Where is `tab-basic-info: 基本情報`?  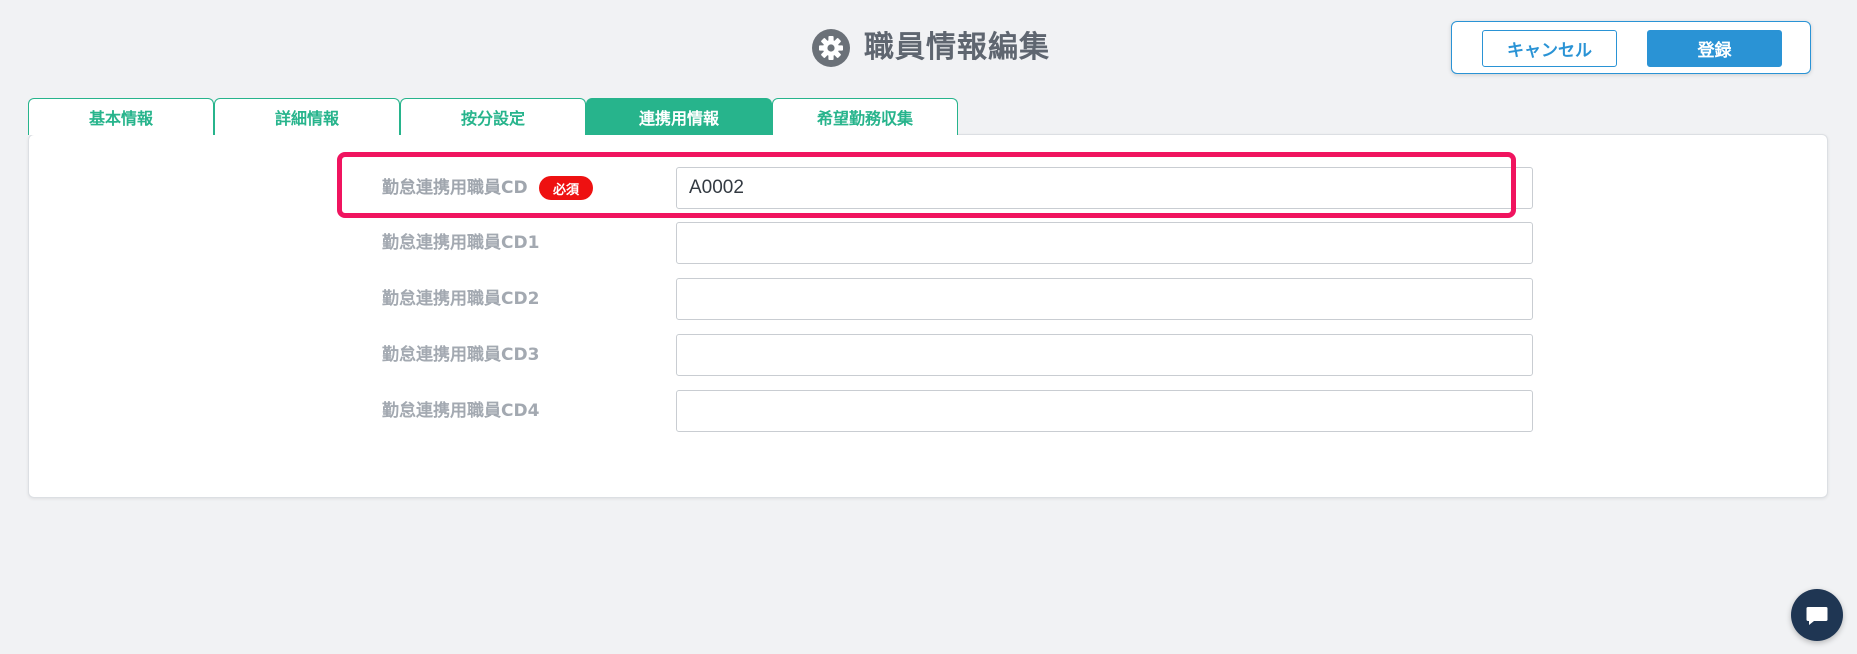 tab-basic-info: 基本情報 is located at coordinates (121, 116).